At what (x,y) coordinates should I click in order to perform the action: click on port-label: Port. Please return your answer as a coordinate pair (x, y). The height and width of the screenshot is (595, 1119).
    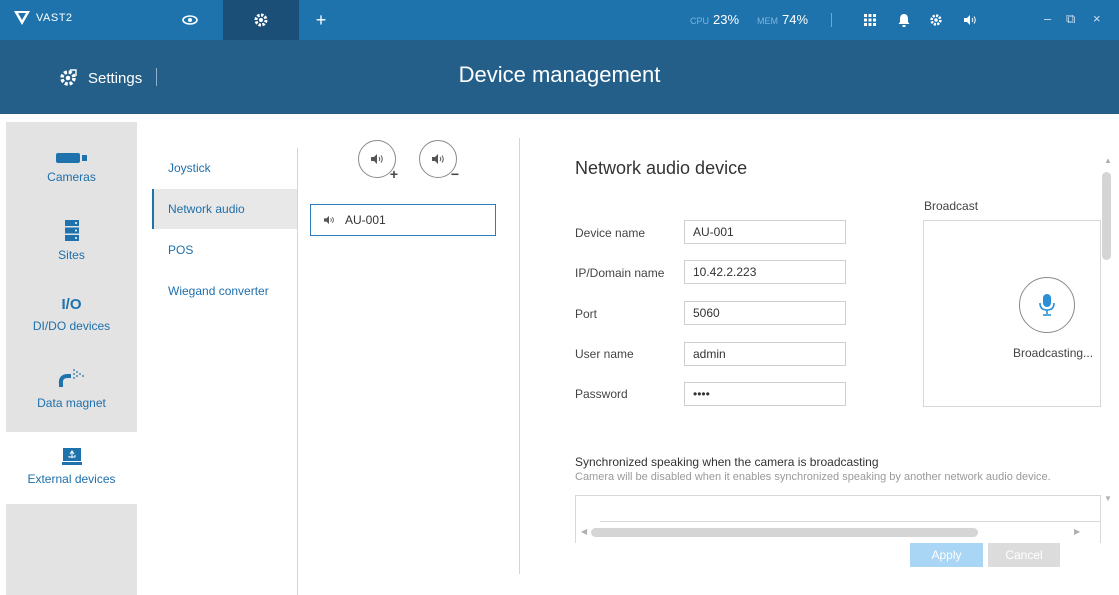
    Looking at the image, I should click on (586, 314).